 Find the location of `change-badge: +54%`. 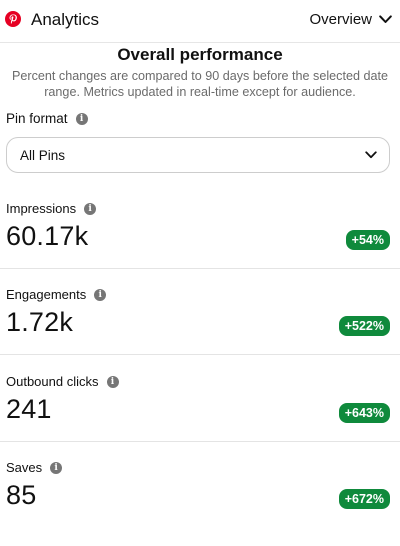

change-badge: +54% is located at coordinates (367, 240).